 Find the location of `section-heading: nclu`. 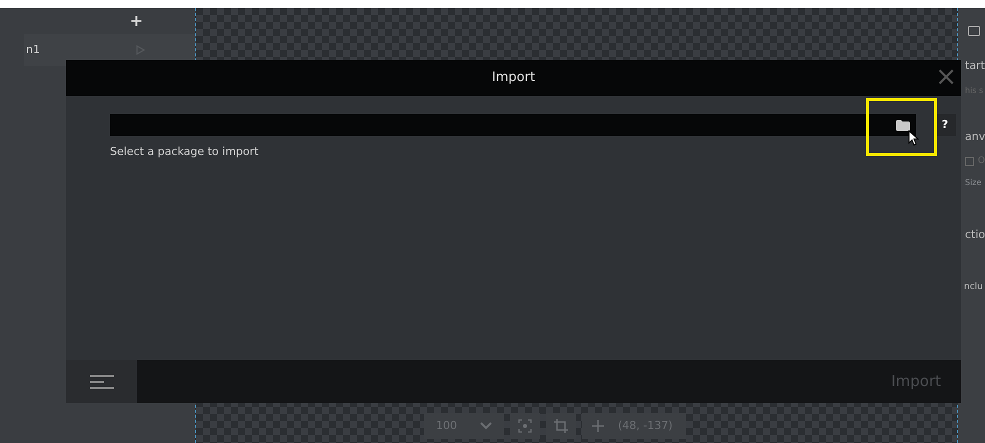

section-heading: nclu is located at coordinates (973, 287).